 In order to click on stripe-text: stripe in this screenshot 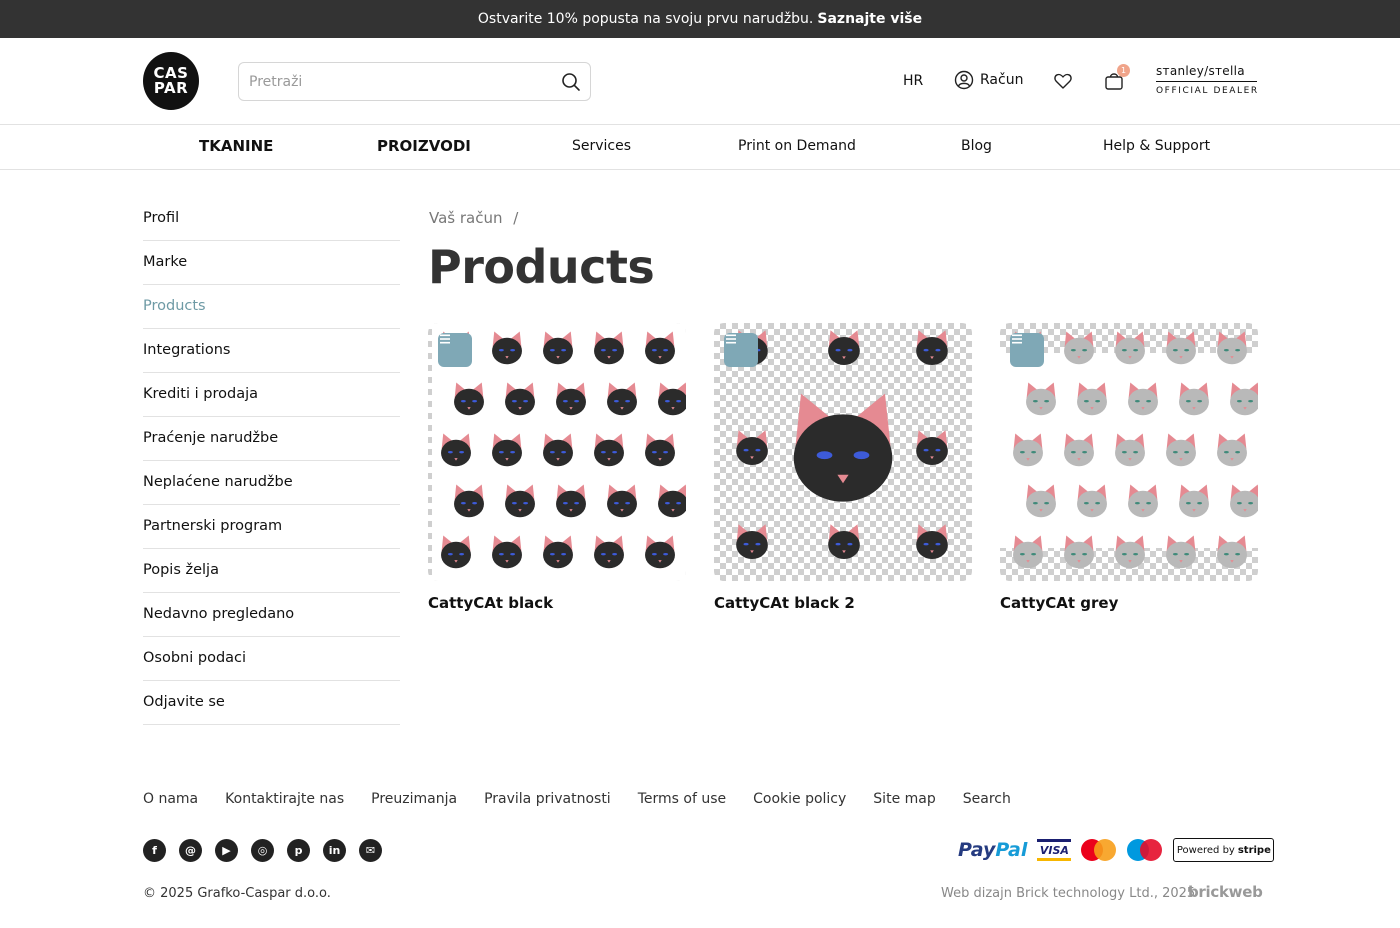, I will do `click(1254, 850)`.